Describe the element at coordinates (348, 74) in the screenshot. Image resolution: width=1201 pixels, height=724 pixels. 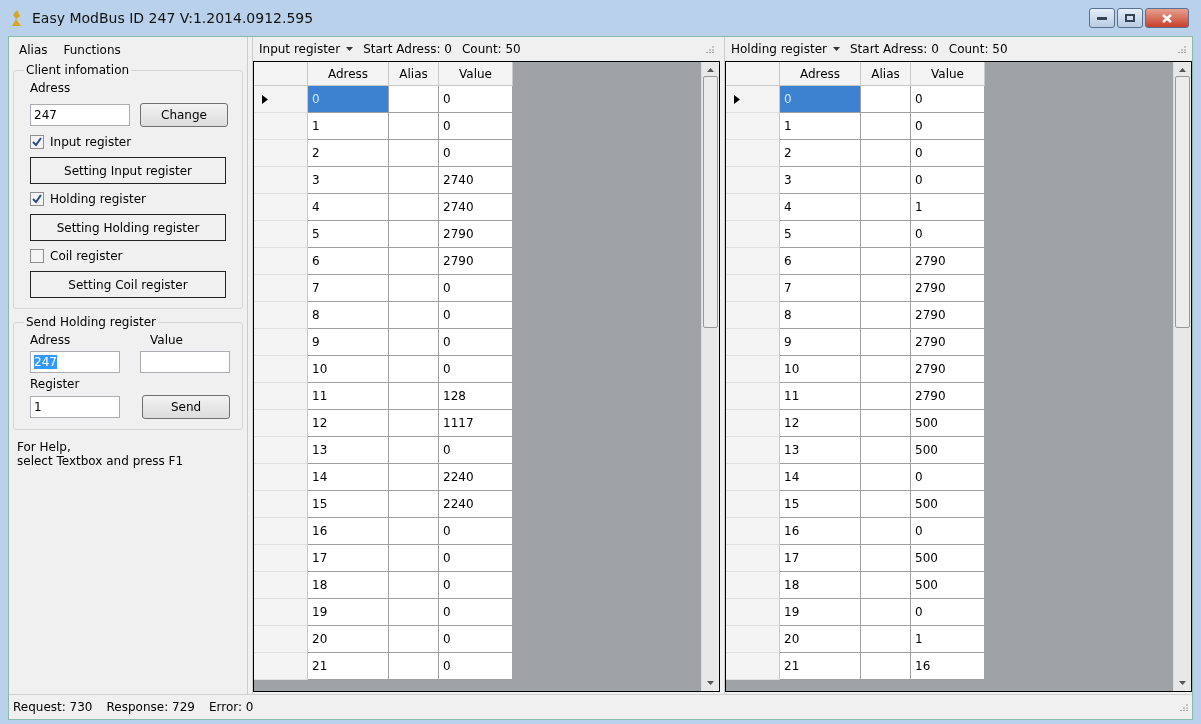
I see `column-header: Adress` at that location.